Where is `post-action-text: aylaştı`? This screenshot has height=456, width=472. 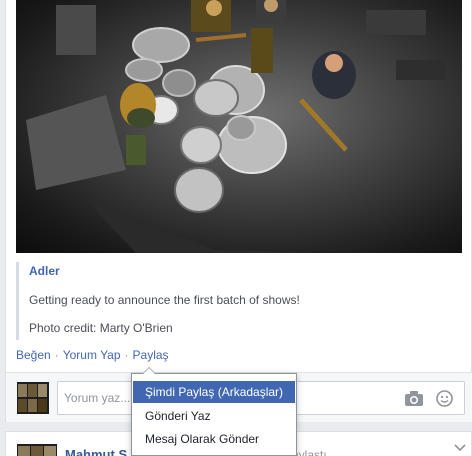 post-action-text: aylaştı is located at coordinates (309, 452).